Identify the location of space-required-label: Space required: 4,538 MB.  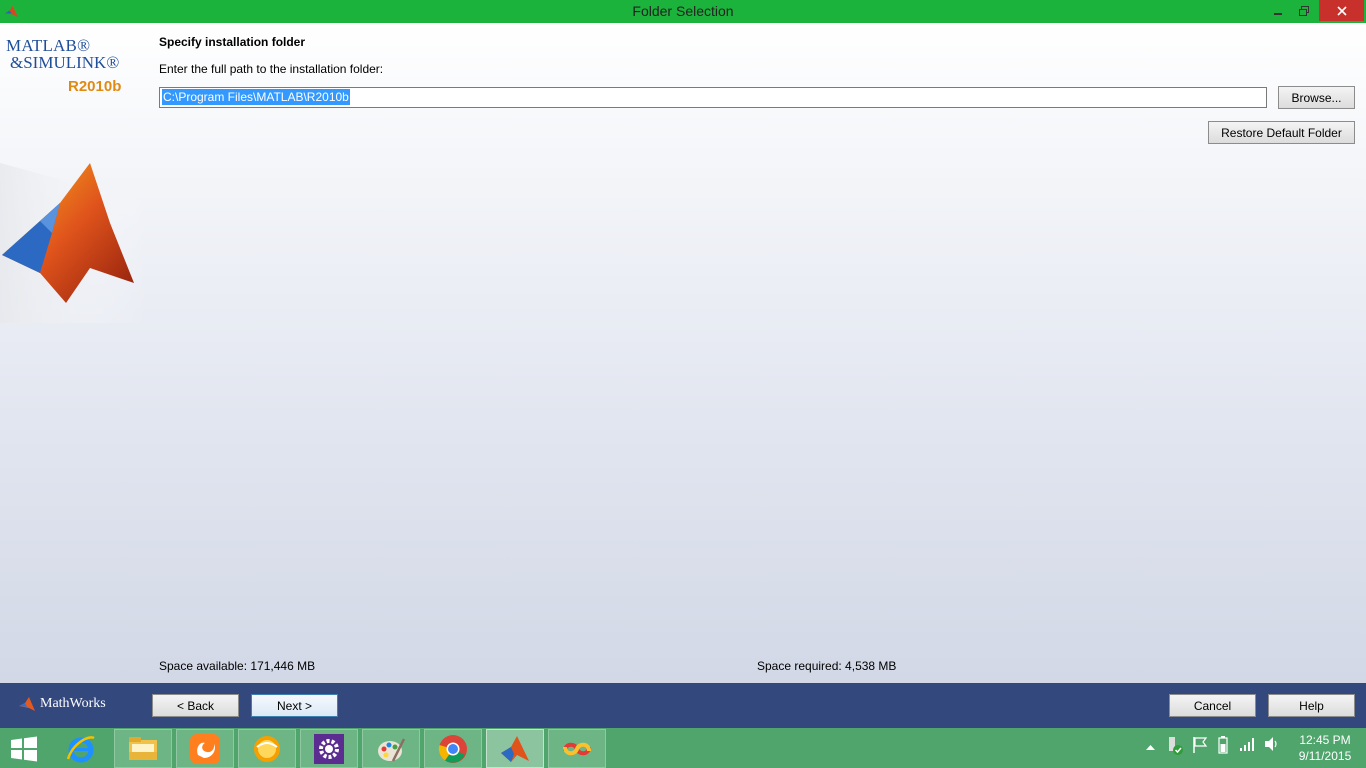
(827, 666).